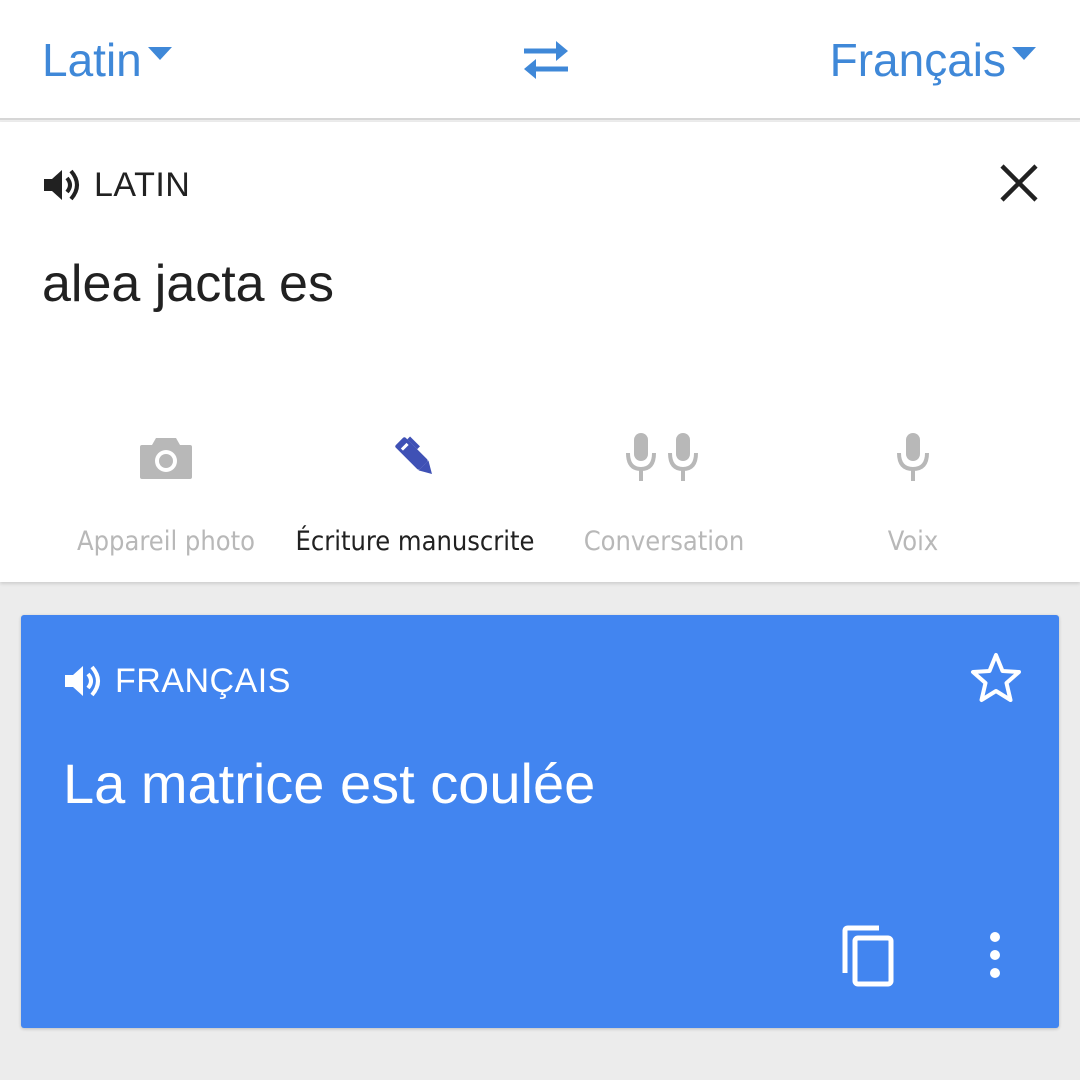 Image resolution: width=1080 pixels, height=1080 pixels. I want to click on target-language-heading: FRANÇAIS, so click(203, 680).